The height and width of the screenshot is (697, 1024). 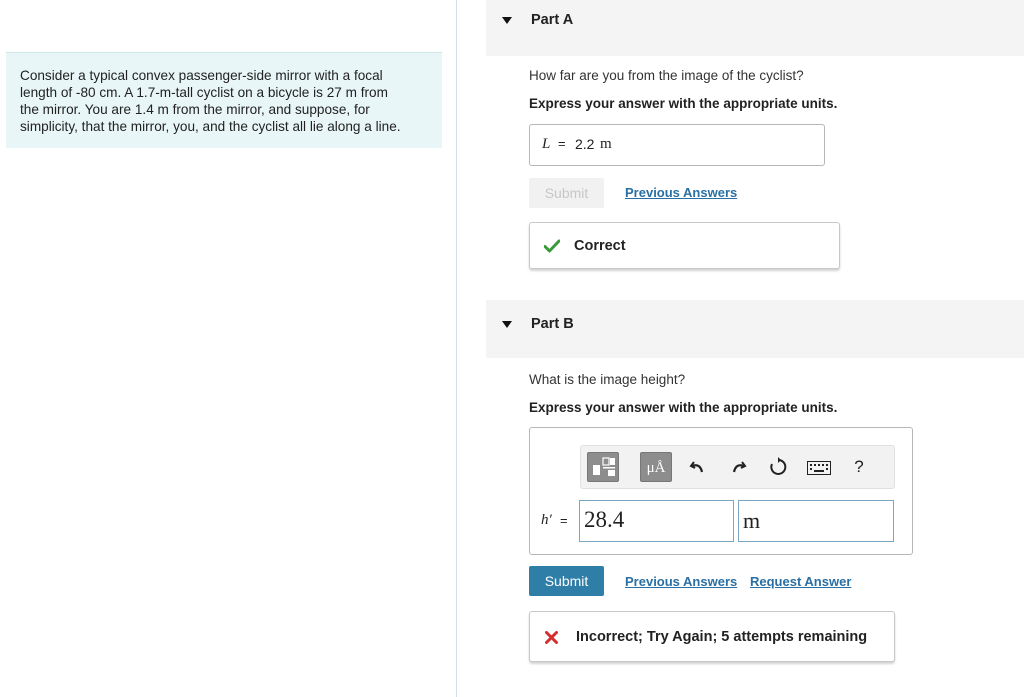 I want to click on keyboard-icon, so click(x=819, y=468).